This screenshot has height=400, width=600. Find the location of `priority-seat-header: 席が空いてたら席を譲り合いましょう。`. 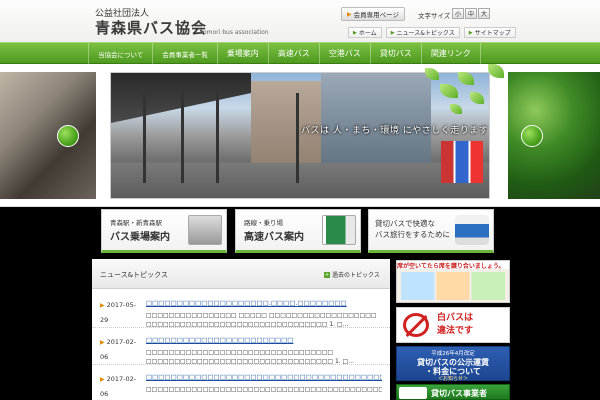

priority-seat-header: 席が空いてたら席を譲り合いましょう。 is located at coordinates (453, 265).